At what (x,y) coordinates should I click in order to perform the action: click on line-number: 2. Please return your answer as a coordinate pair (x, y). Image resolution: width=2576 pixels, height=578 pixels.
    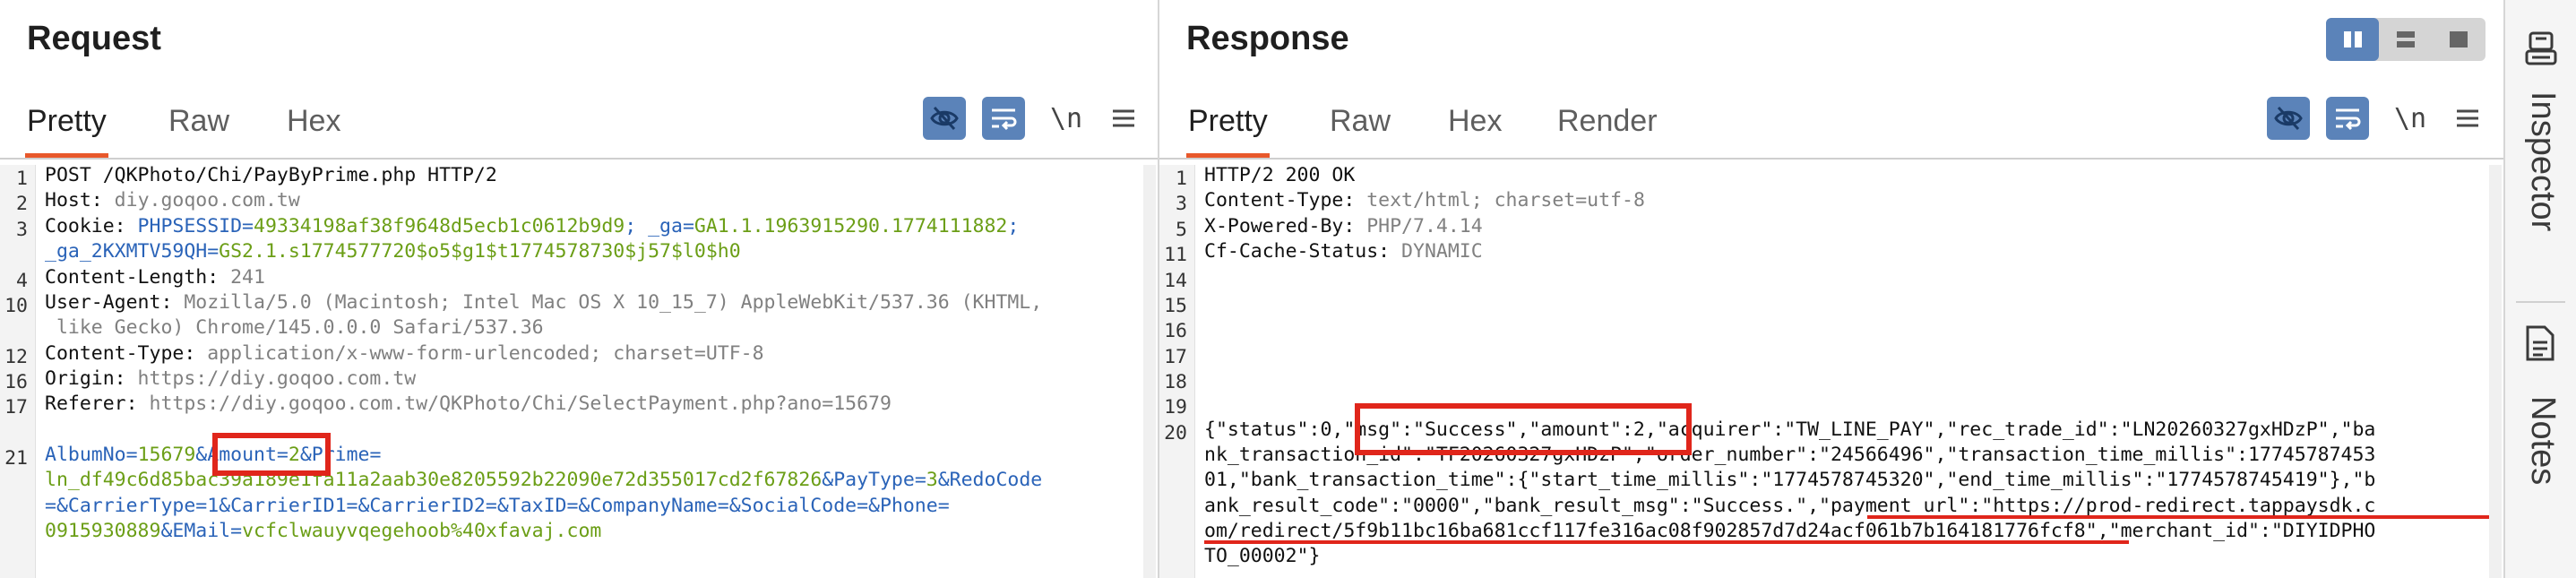
    Looking at the image, I should click on (22, 204).